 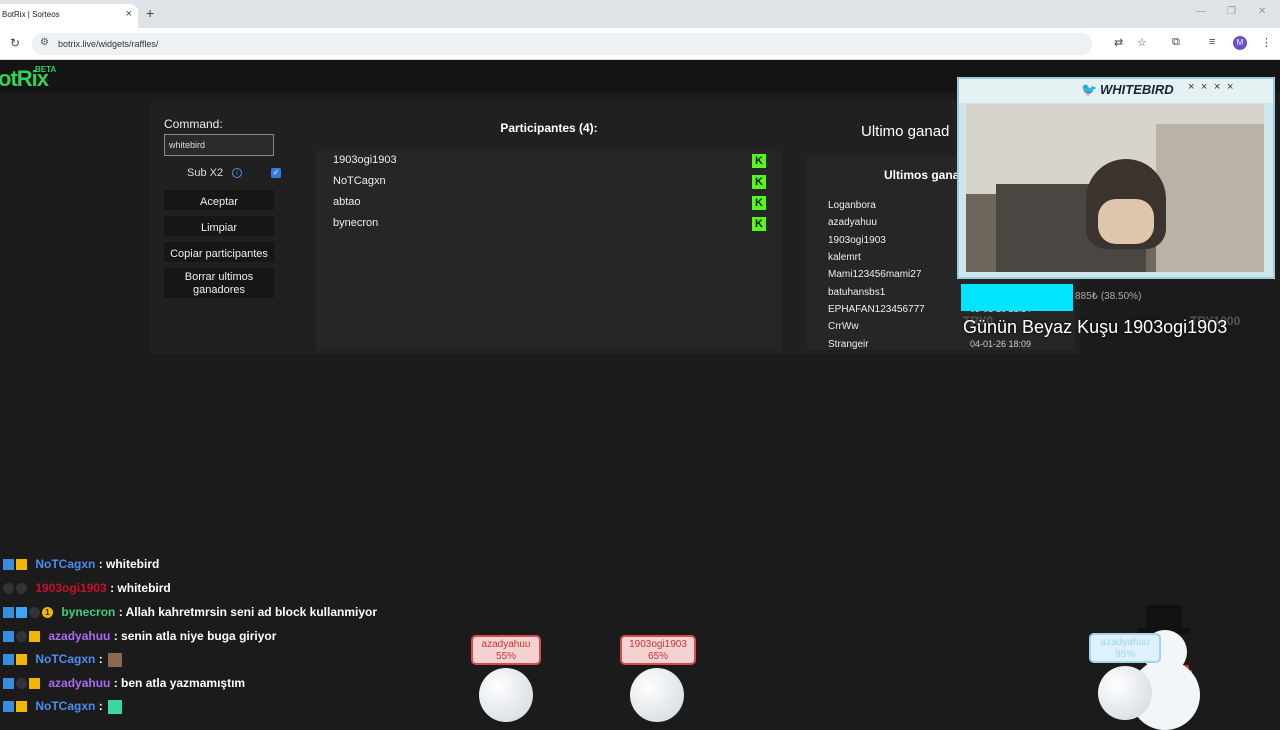 What do you see at coordinates (44, 42) in the screenshot?
I see `site-info-icon: ⚙` at bounding box center [44, 42].